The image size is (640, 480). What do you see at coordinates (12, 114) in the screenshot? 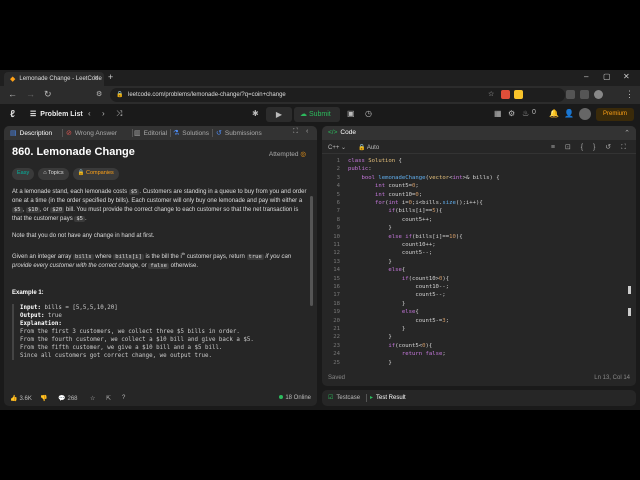
I see `leetcode-logo-icon: ℓ` at bounding box center [12, 114].